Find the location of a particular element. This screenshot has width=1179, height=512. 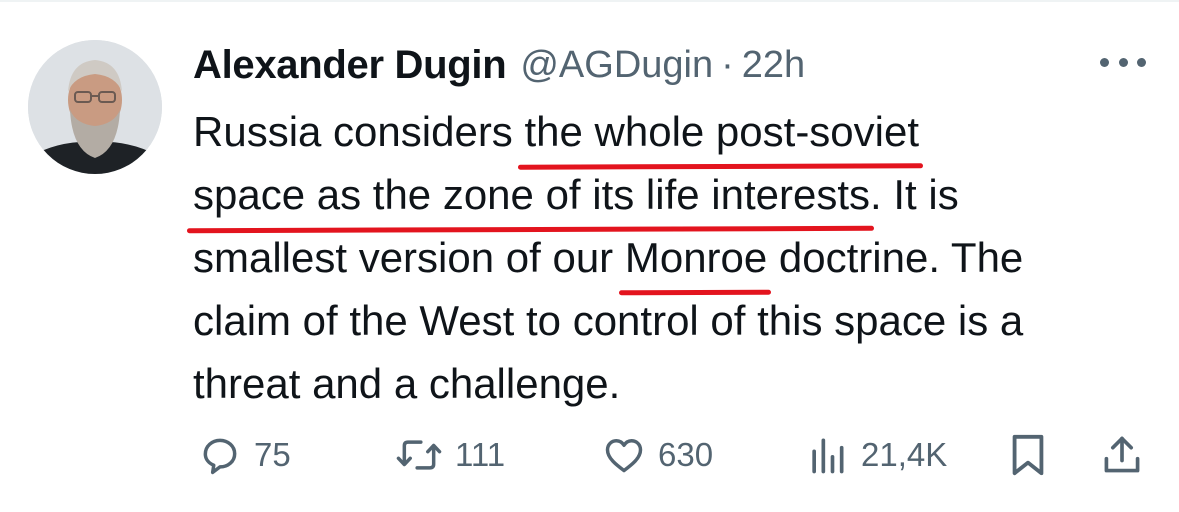

retweet-icon is located at coordinates (419, 455).